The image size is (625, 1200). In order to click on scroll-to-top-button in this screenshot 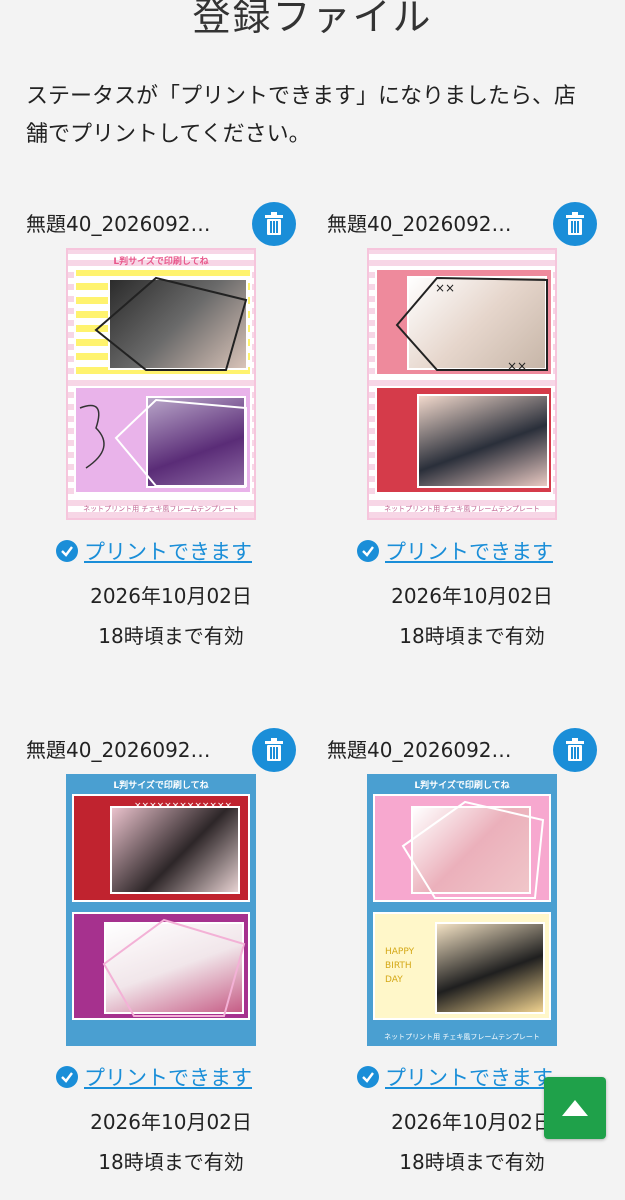, I will do `click(575, 1108)`.